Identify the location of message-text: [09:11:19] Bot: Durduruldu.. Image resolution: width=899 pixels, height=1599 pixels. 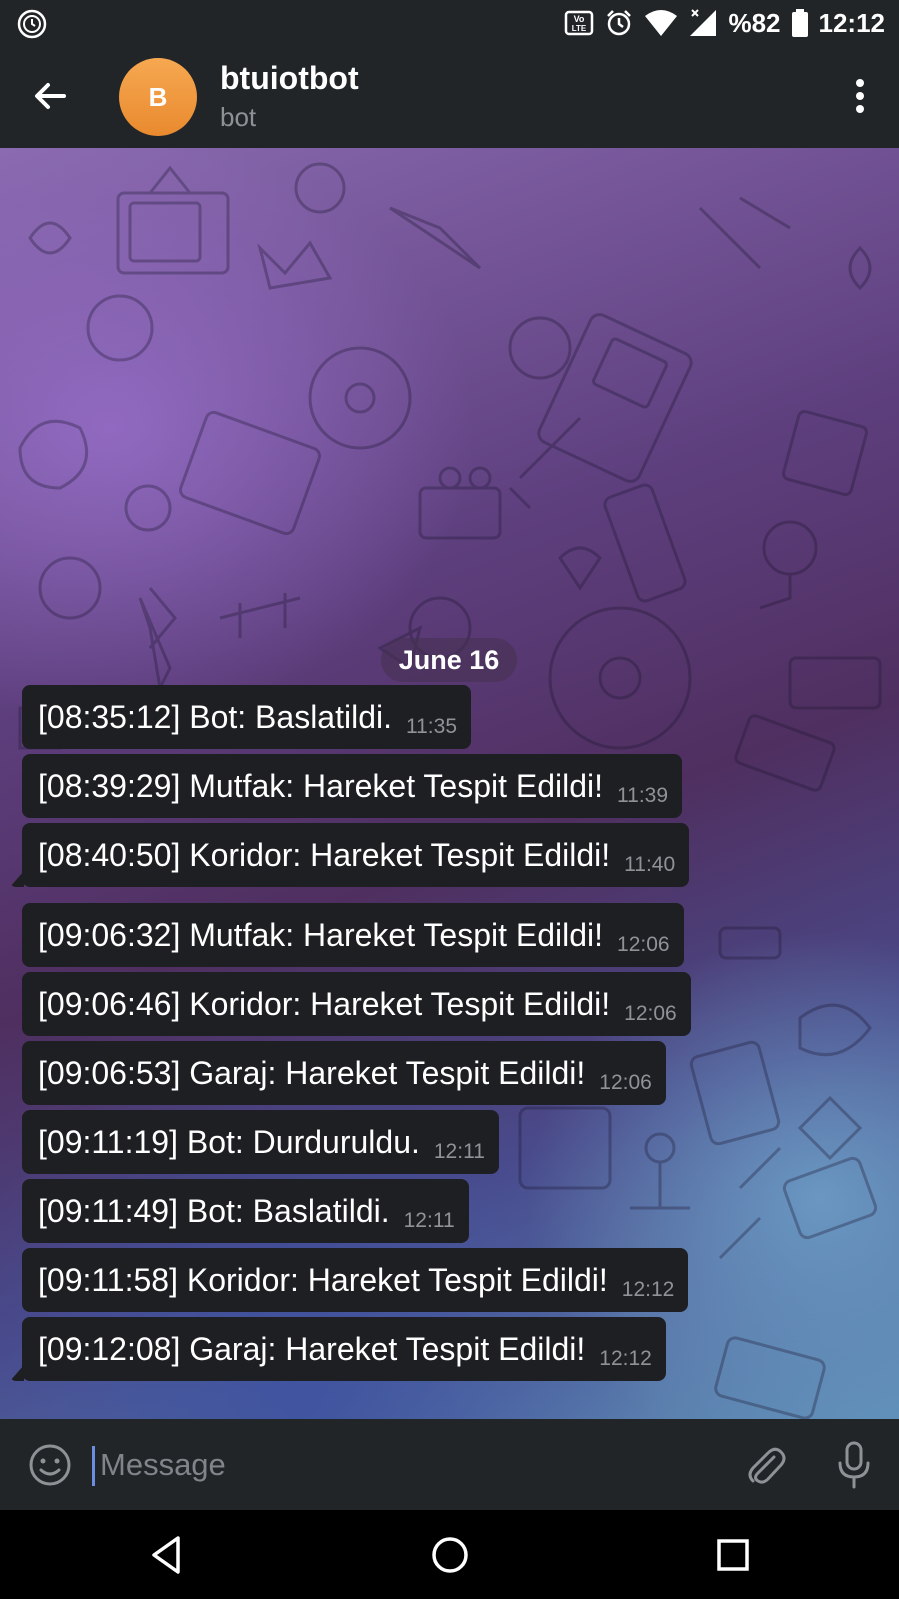
(229, 1141).